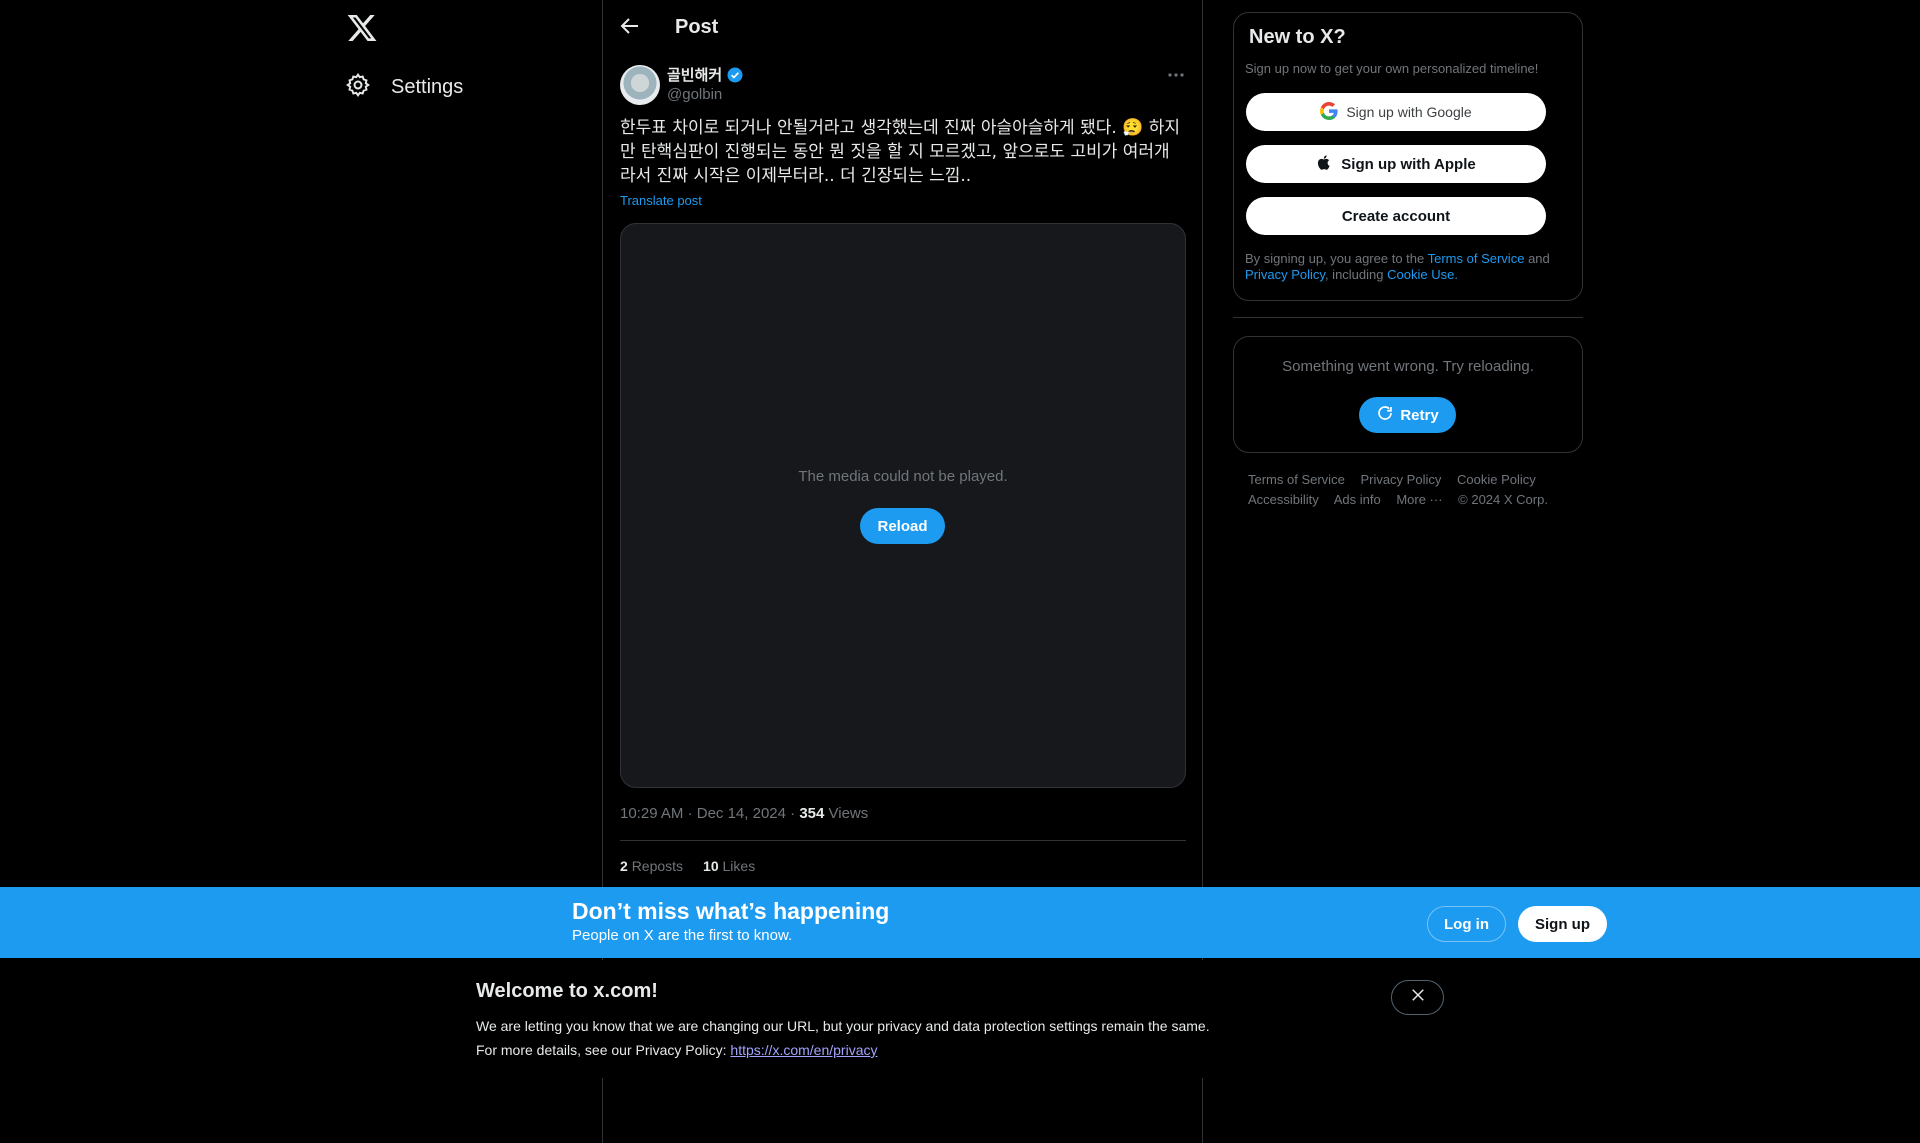 The height and width of the screenshot is (1143, 1920). I want to click on banner-subtitle: People on X are the first to know., so click(682, 935).